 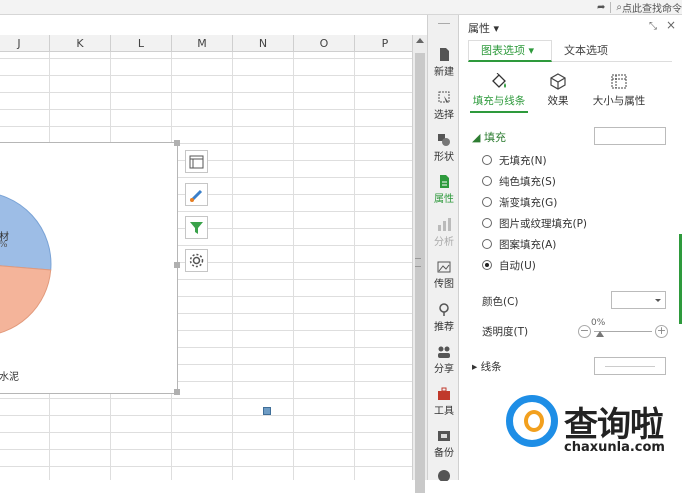 What do you see at coordinates (586, 51) in the screenshot?
I see `tab-text-options: 文本选项` at bounding box center [586, 51].